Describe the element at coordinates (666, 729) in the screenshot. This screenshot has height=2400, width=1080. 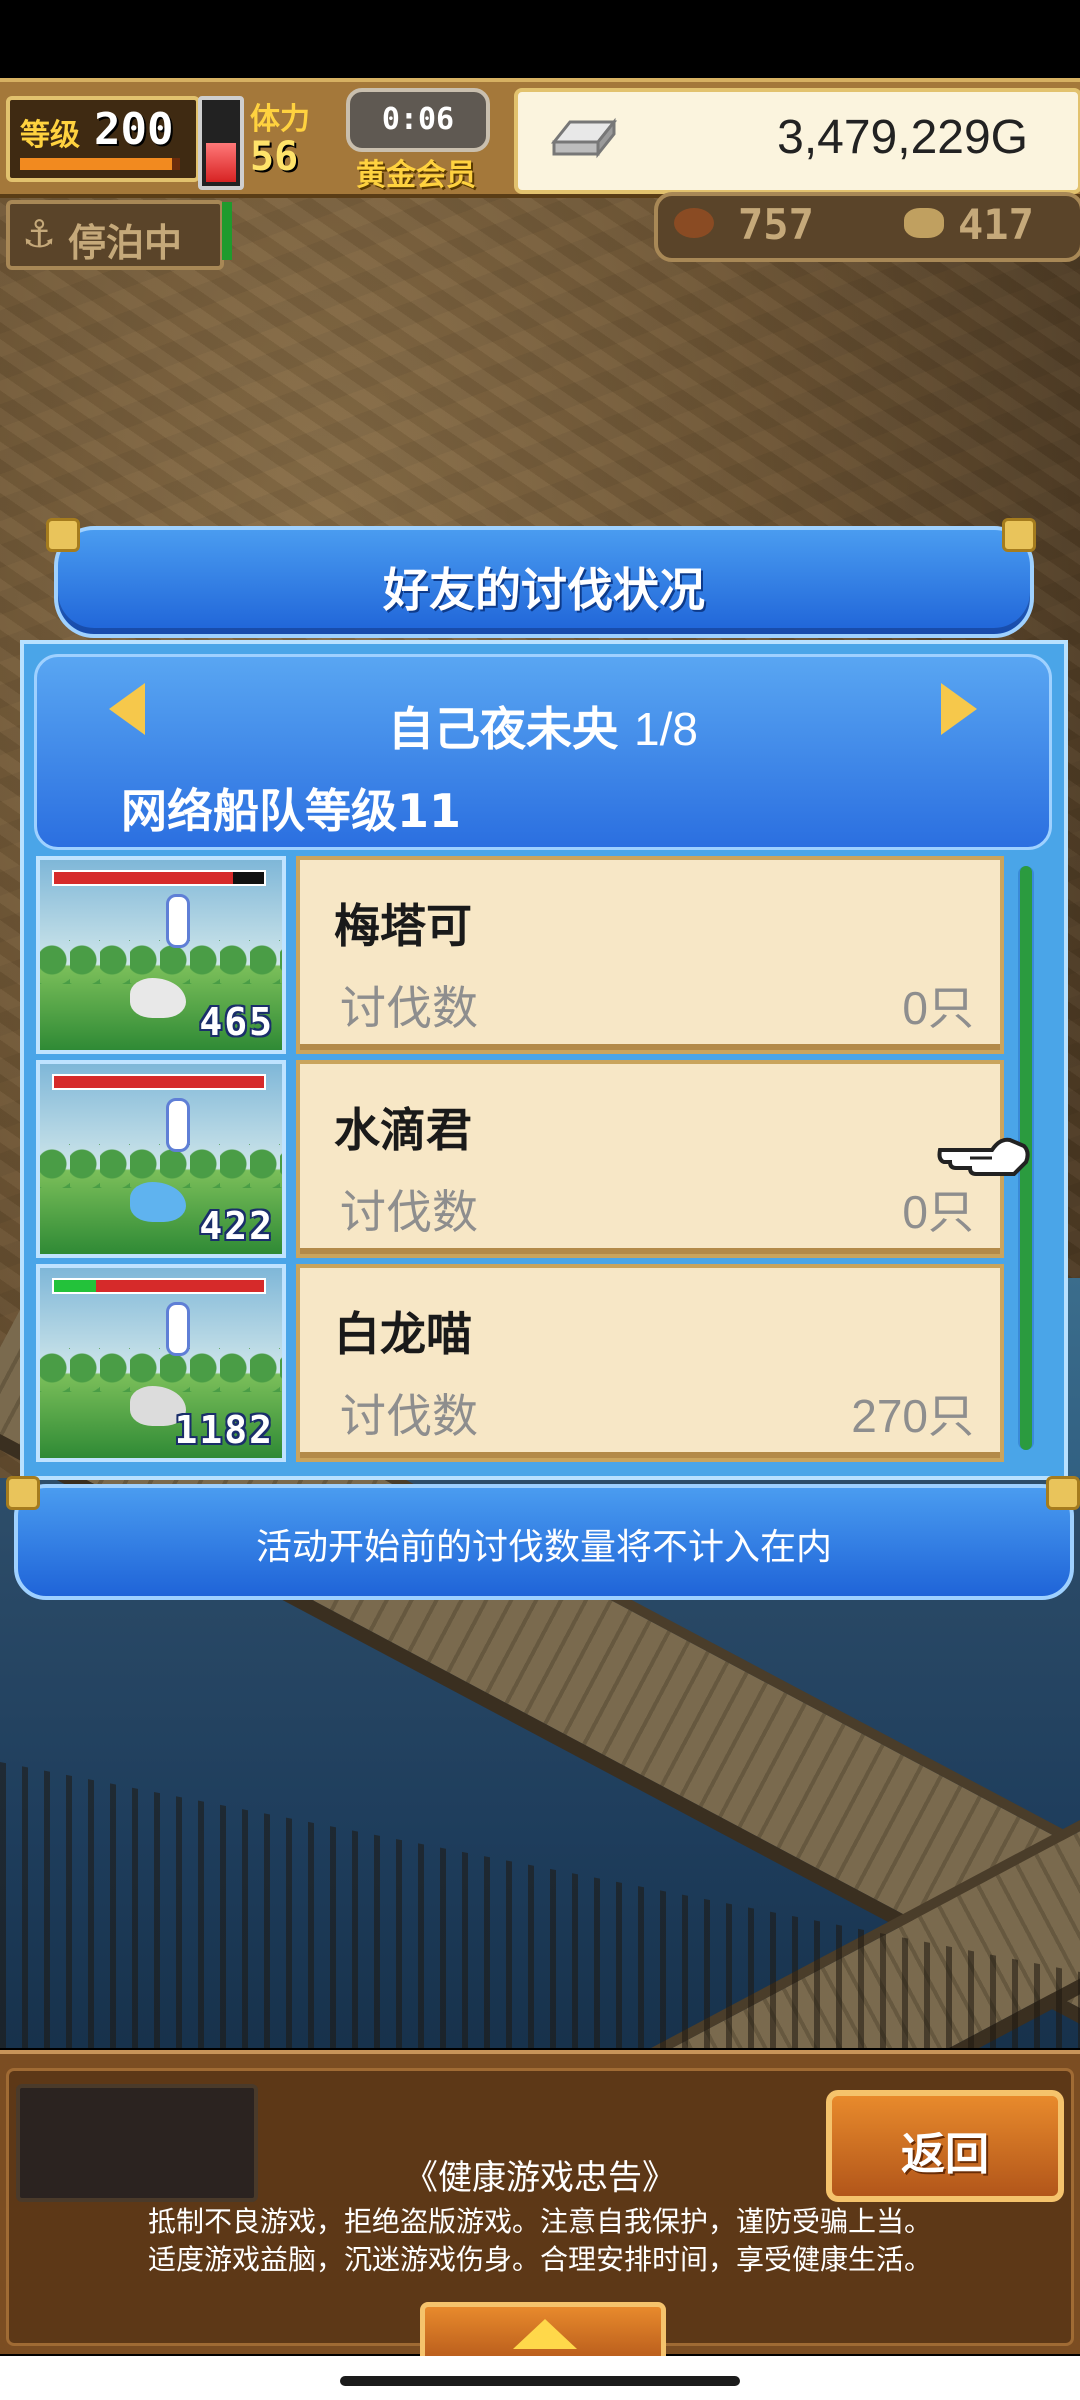
I see `friend-page-indicator: 1/8` at that location.